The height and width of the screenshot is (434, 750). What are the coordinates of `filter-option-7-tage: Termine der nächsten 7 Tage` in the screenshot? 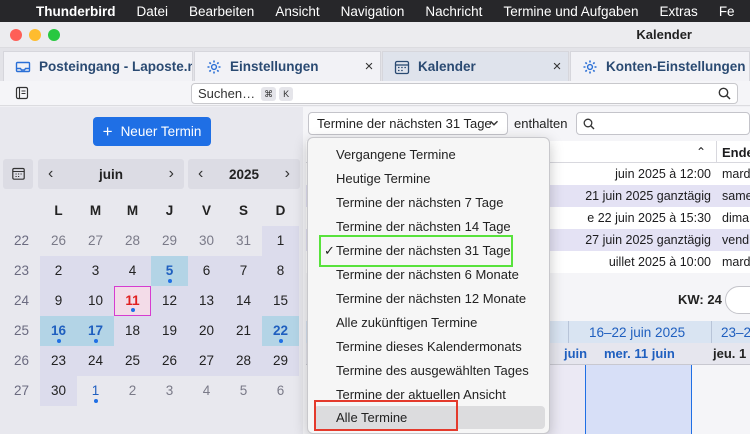 It's located at (429, 202).